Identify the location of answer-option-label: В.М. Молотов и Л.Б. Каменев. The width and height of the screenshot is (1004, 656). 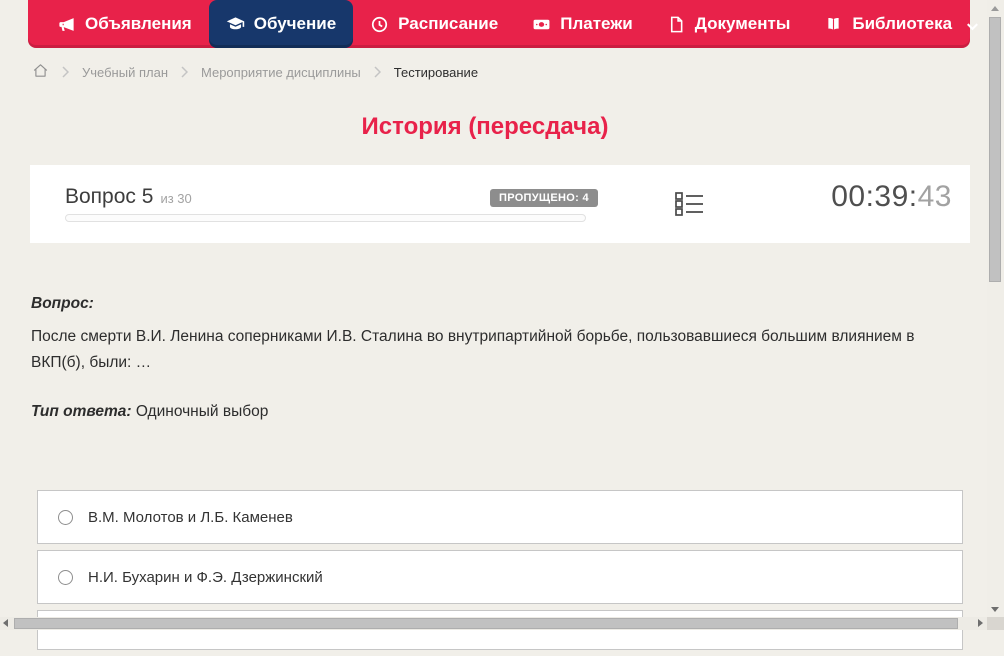
(190, 517).